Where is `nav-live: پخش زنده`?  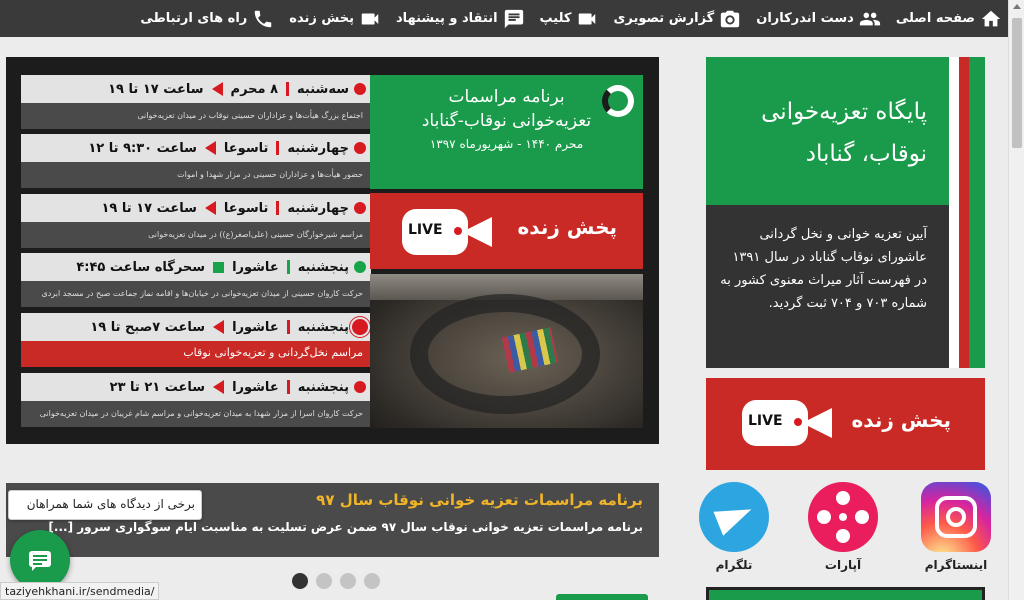 nav-live: پخش زنده is located at coordinates (335, 19).